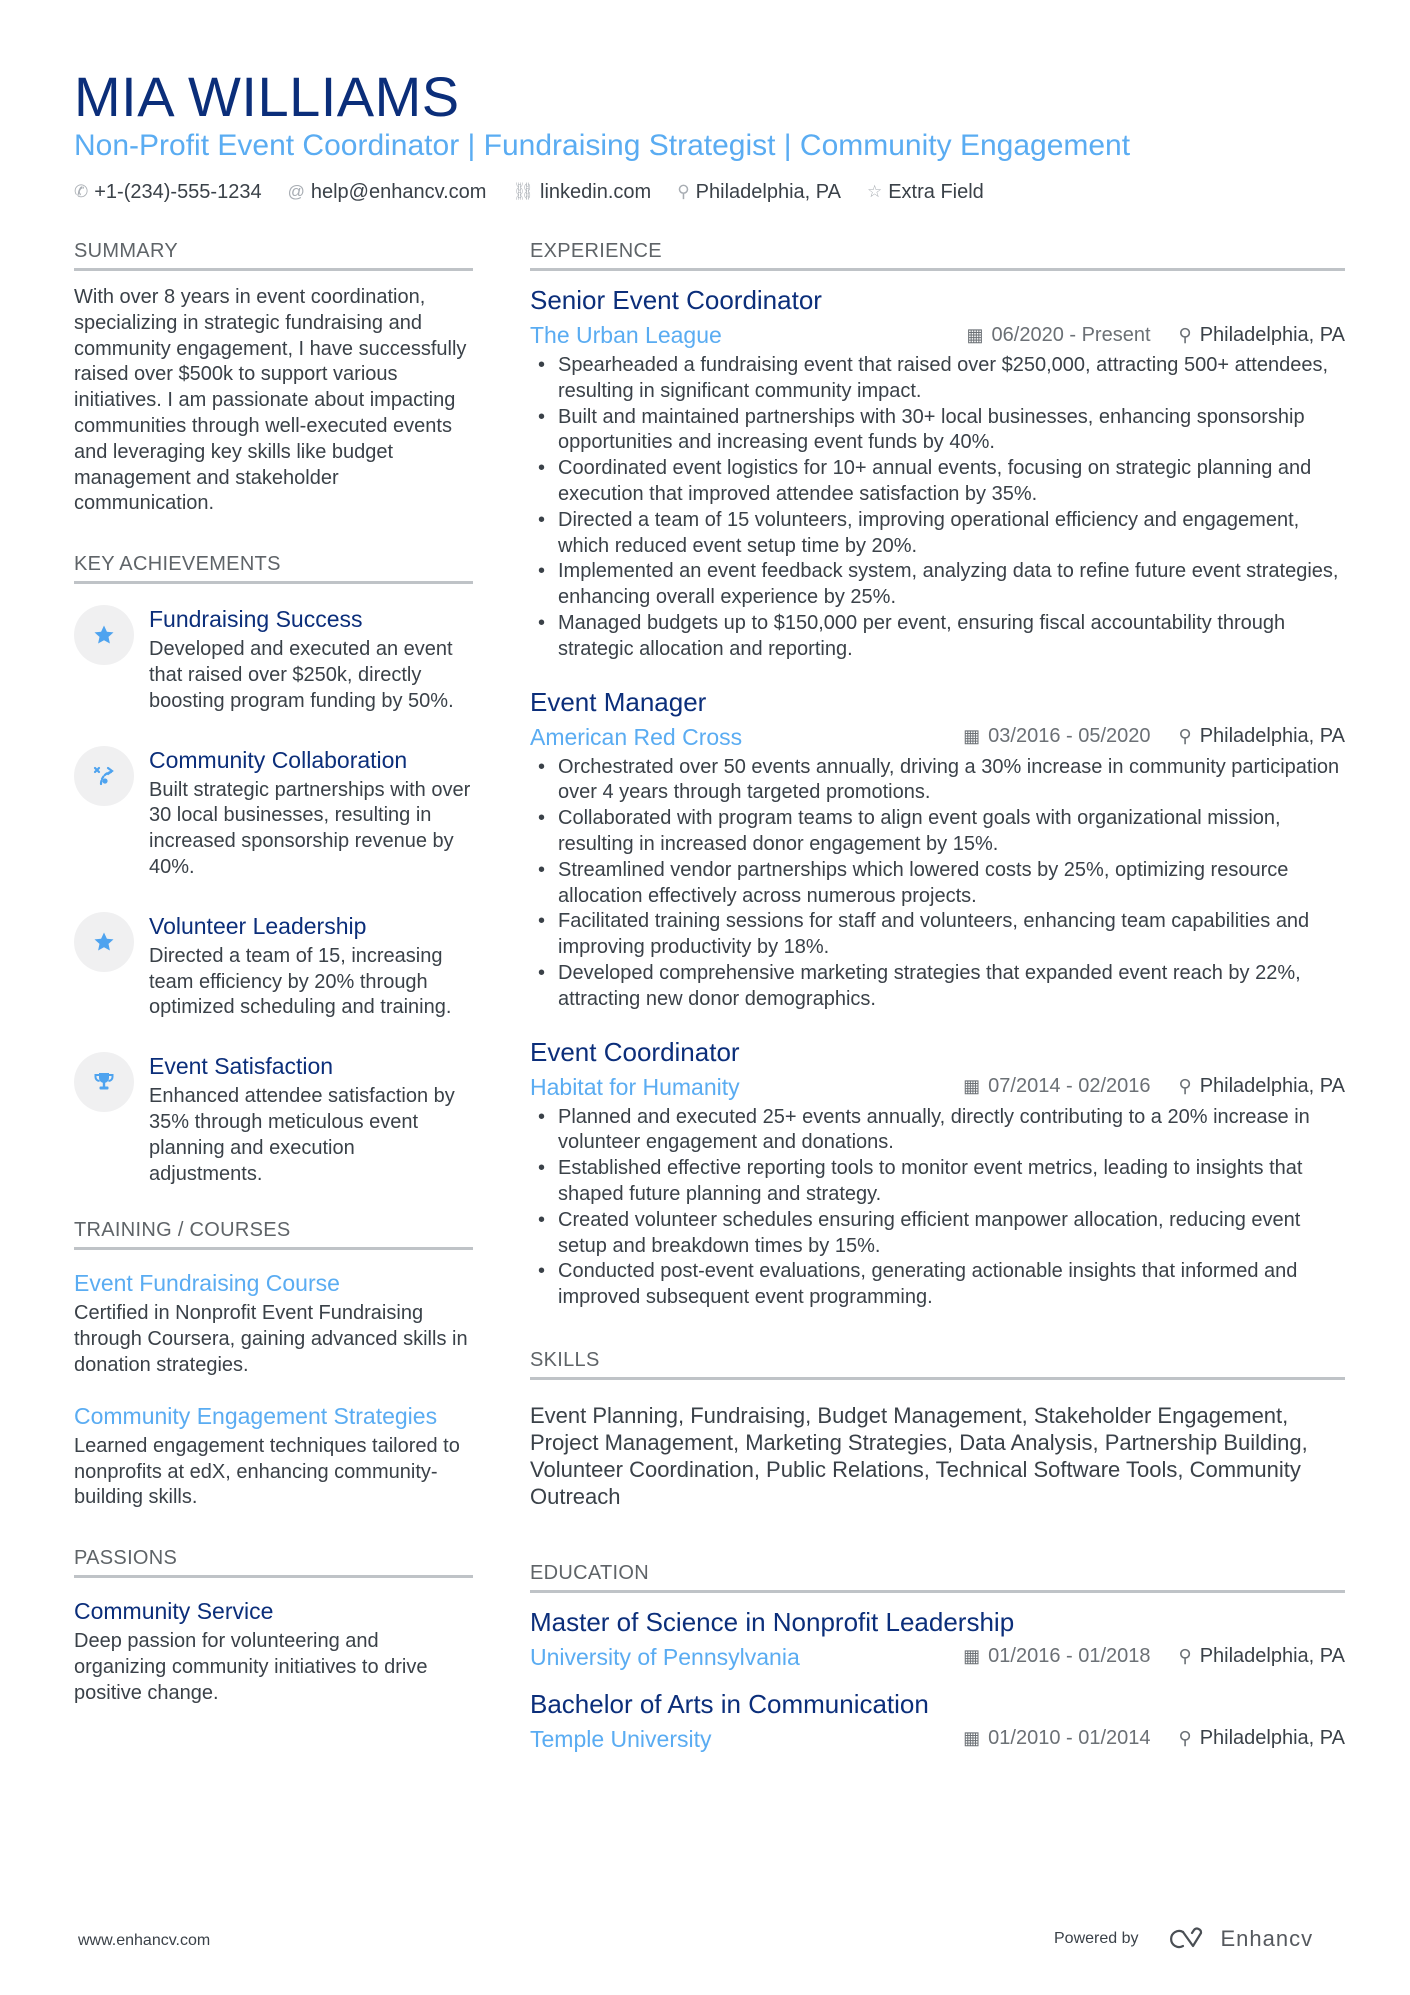 The height and width of the screenshot is (1995, 1410). I want to click on achievement-title: Volunteer Leadership, so click(258, 925).